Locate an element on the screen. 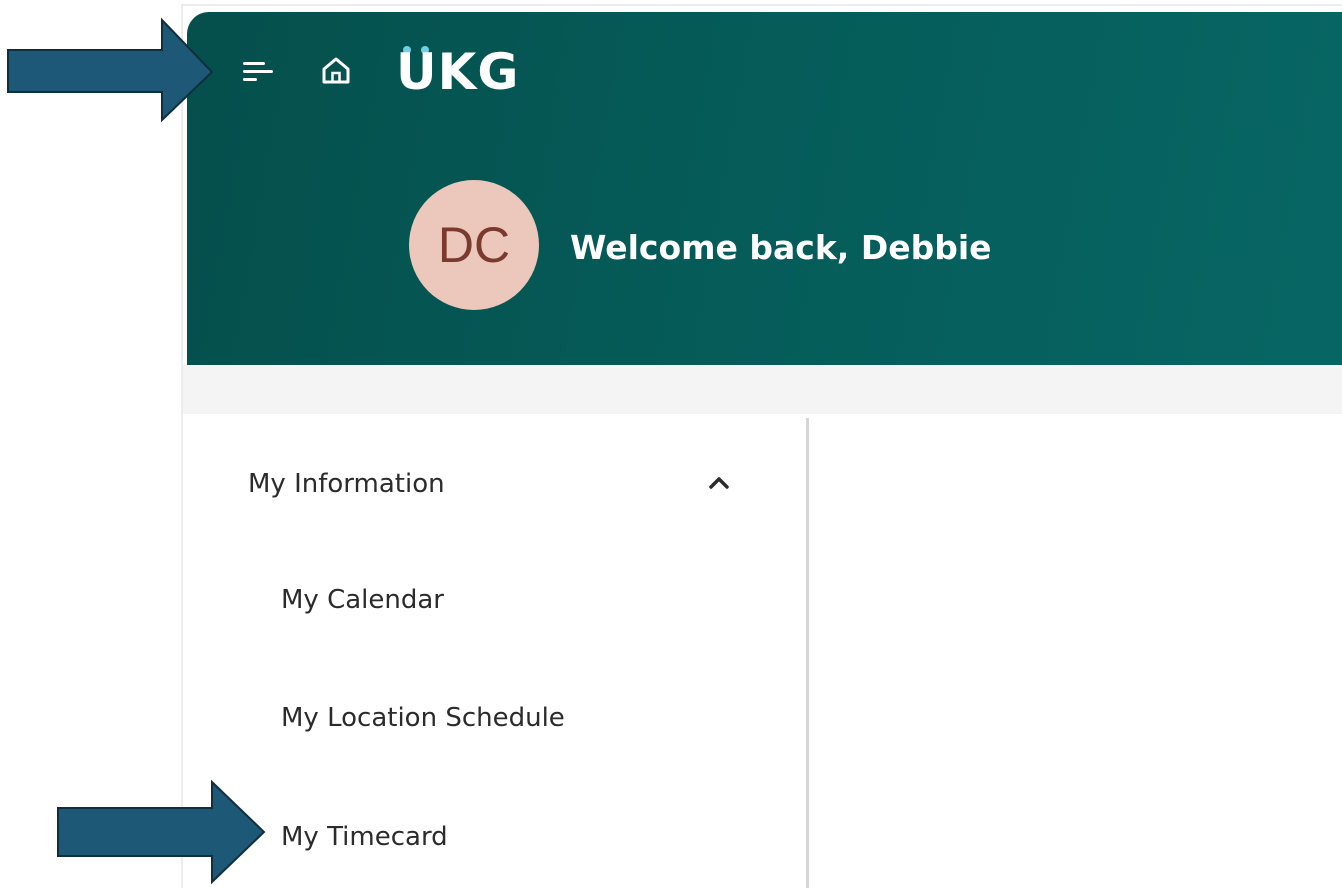  section-my-information: My Information is located at coordinates (493, 484).